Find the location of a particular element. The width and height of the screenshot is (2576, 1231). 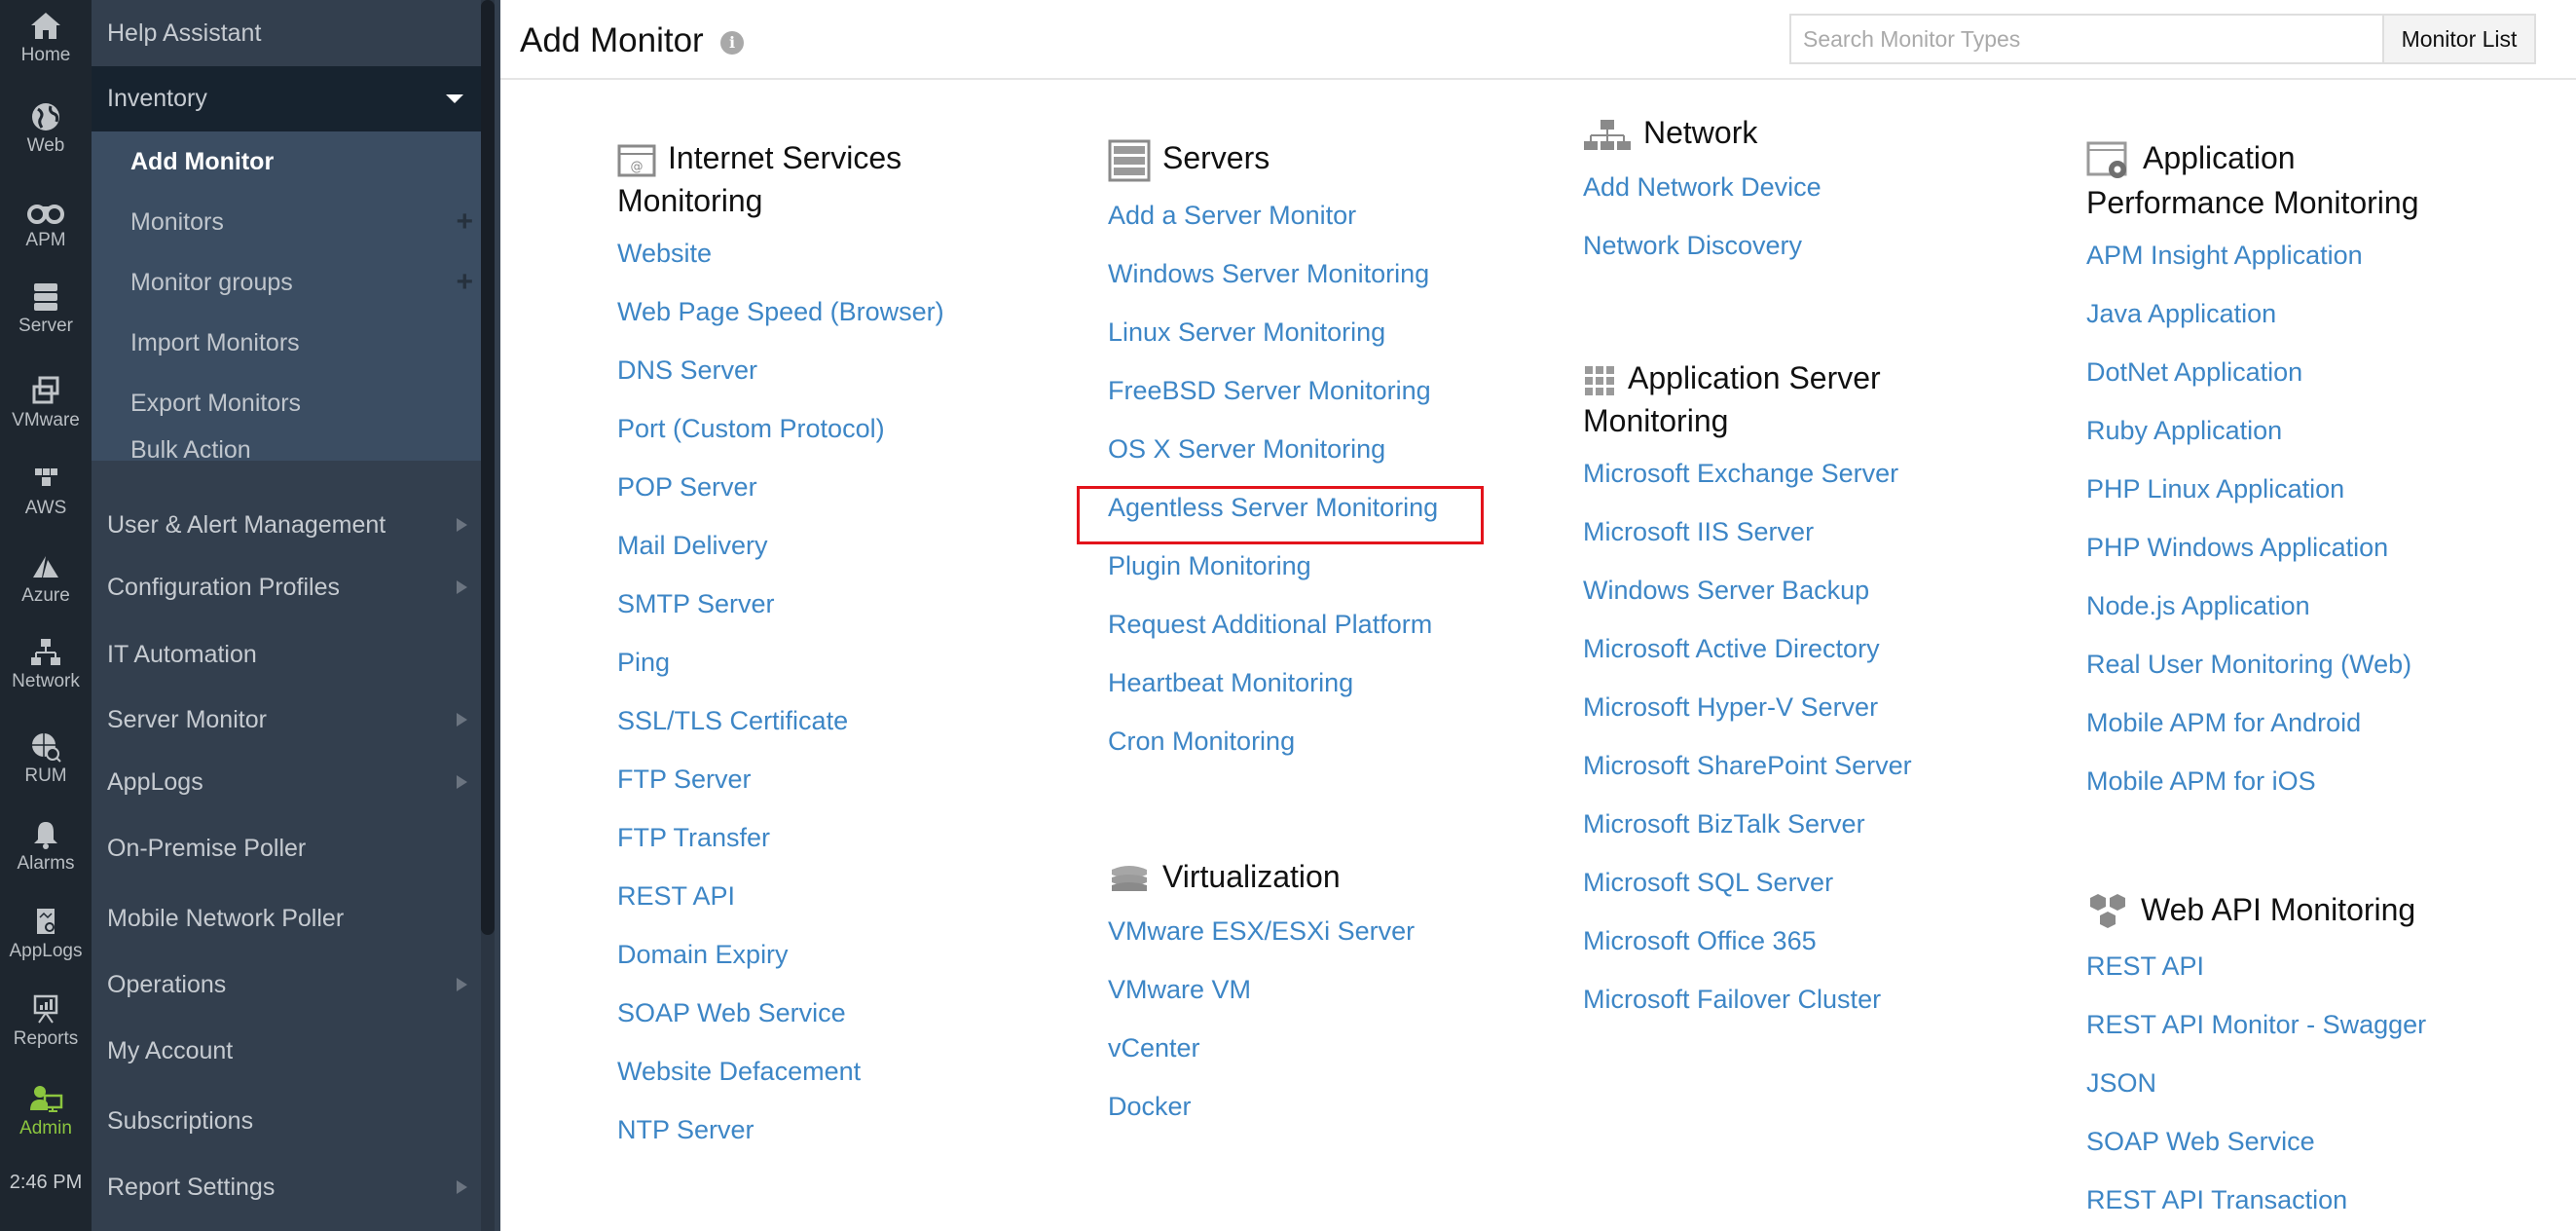

list-item: POP Server is located at coordinates (821, 487).